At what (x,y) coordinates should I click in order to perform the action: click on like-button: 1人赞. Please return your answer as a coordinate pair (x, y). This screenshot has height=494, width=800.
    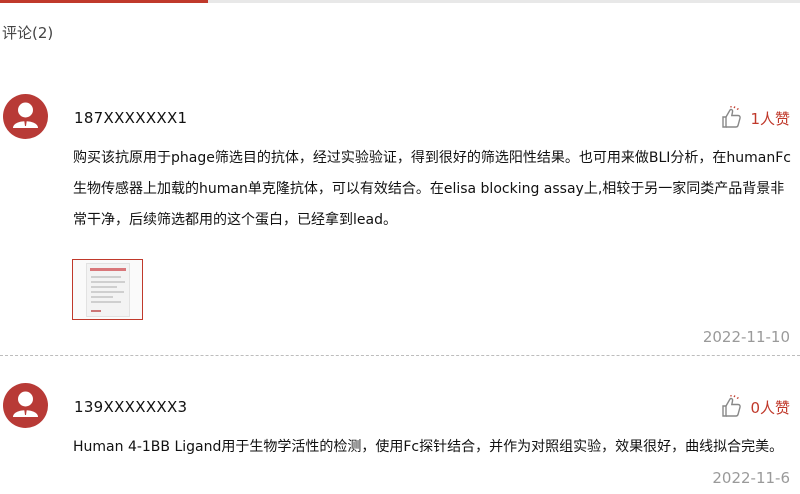
    Looking at the image, I should click on (755, 118).